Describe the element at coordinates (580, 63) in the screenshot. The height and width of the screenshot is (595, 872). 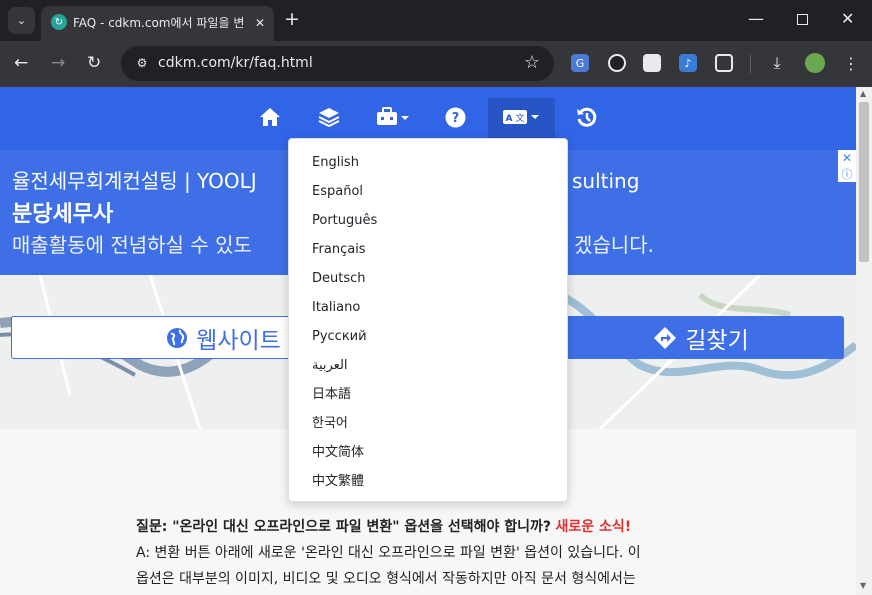
I see `translate-extension-icon: G` at that location.